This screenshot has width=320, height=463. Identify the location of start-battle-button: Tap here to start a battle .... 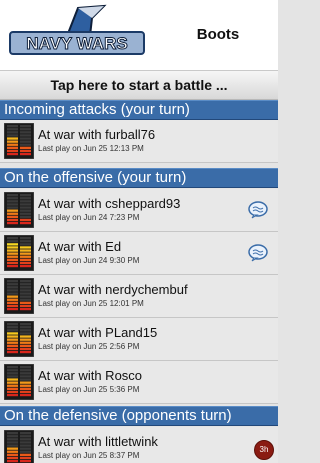
(139, 85).